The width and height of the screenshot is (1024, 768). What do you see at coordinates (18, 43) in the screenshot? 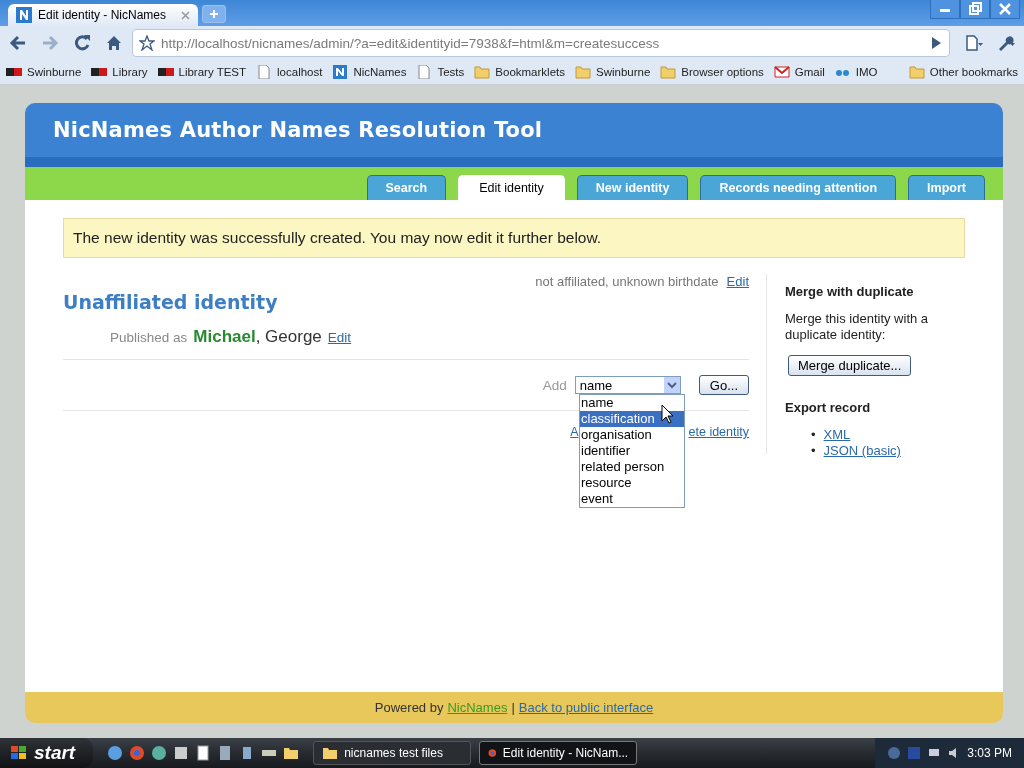
I see `back-icon` at bounding box center [18, 43].